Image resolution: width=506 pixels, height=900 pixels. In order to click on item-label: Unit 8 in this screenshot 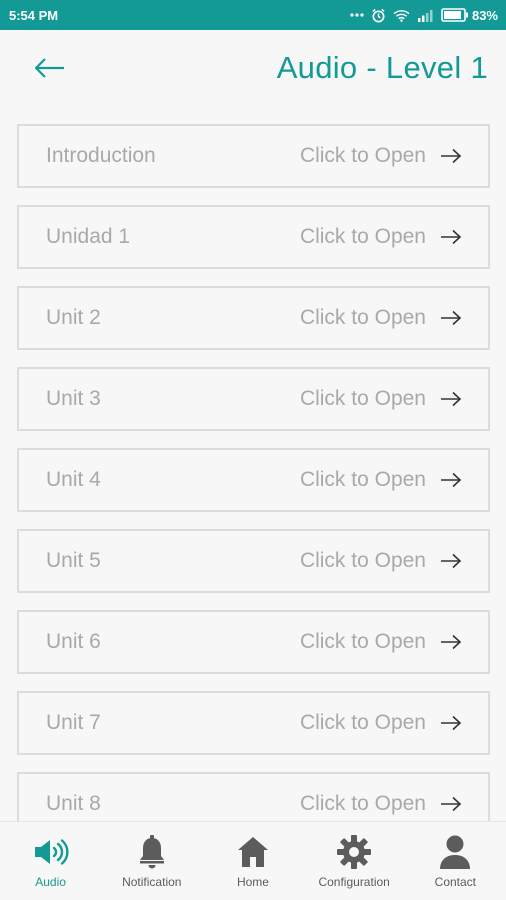, I will do `click(73, 803)`.